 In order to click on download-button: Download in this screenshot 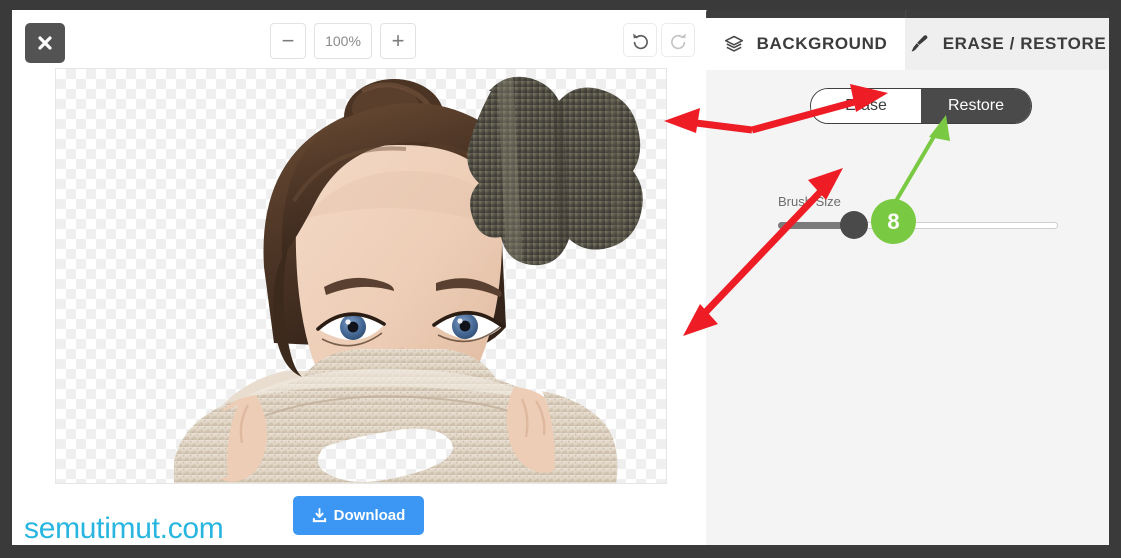, I will do `click(358, 515)`.